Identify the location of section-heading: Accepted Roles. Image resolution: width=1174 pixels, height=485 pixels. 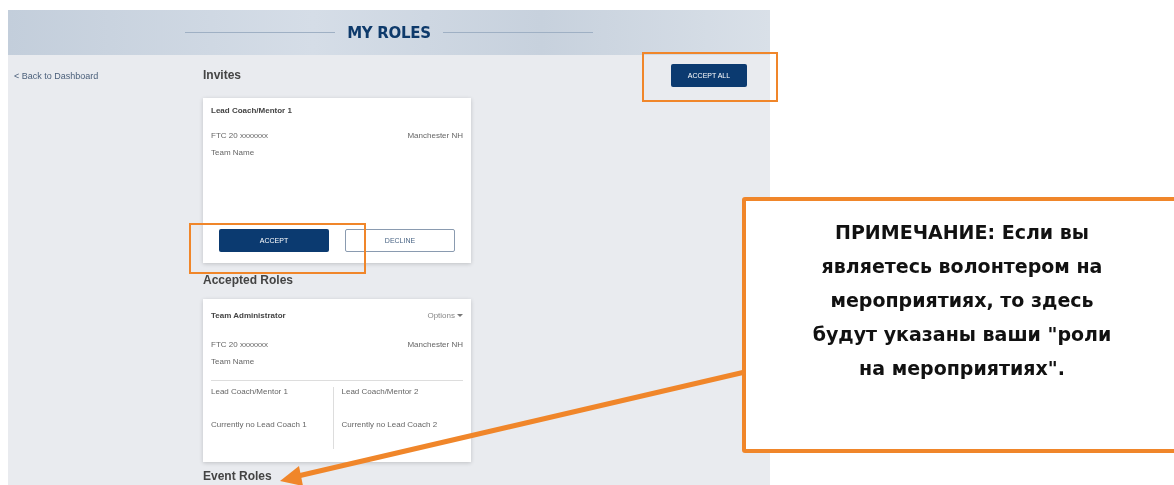
(249, 281).